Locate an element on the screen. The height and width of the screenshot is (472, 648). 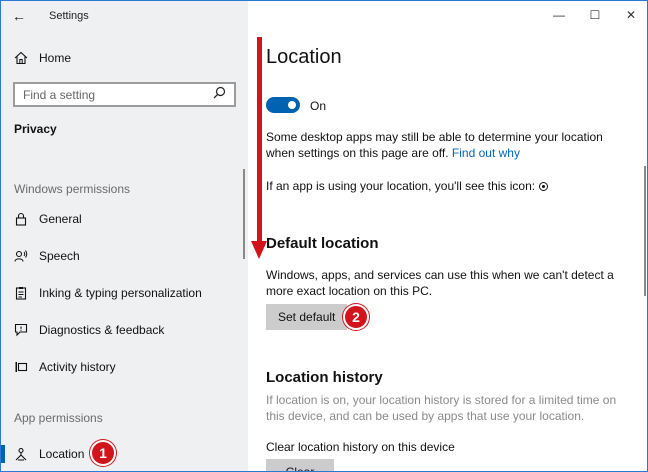
clipboard-icon is located at coordinates (21, 293).